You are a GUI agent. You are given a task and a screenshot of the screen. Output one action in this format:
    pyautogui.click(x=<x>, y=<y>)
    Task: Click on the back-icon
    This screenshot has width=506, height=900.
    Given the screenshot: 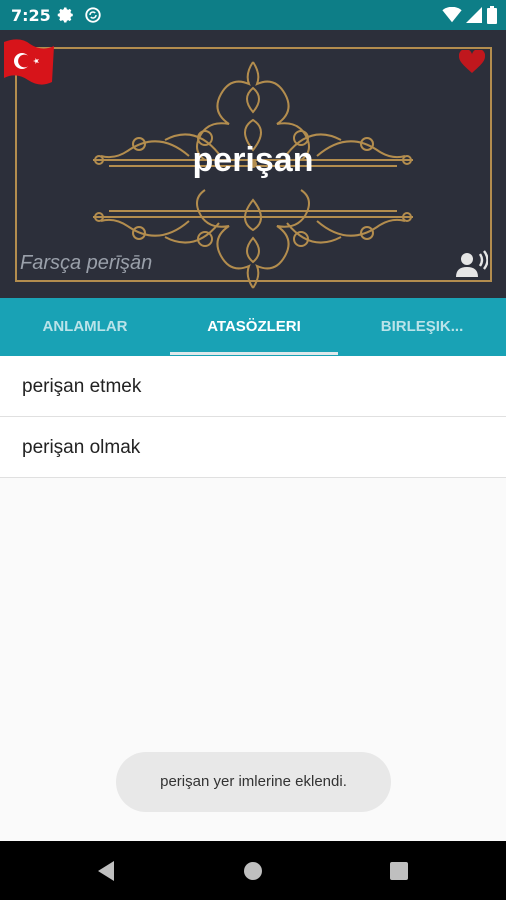 What is the action you would take?
    pyautogui.click(x=106, y=871)
    